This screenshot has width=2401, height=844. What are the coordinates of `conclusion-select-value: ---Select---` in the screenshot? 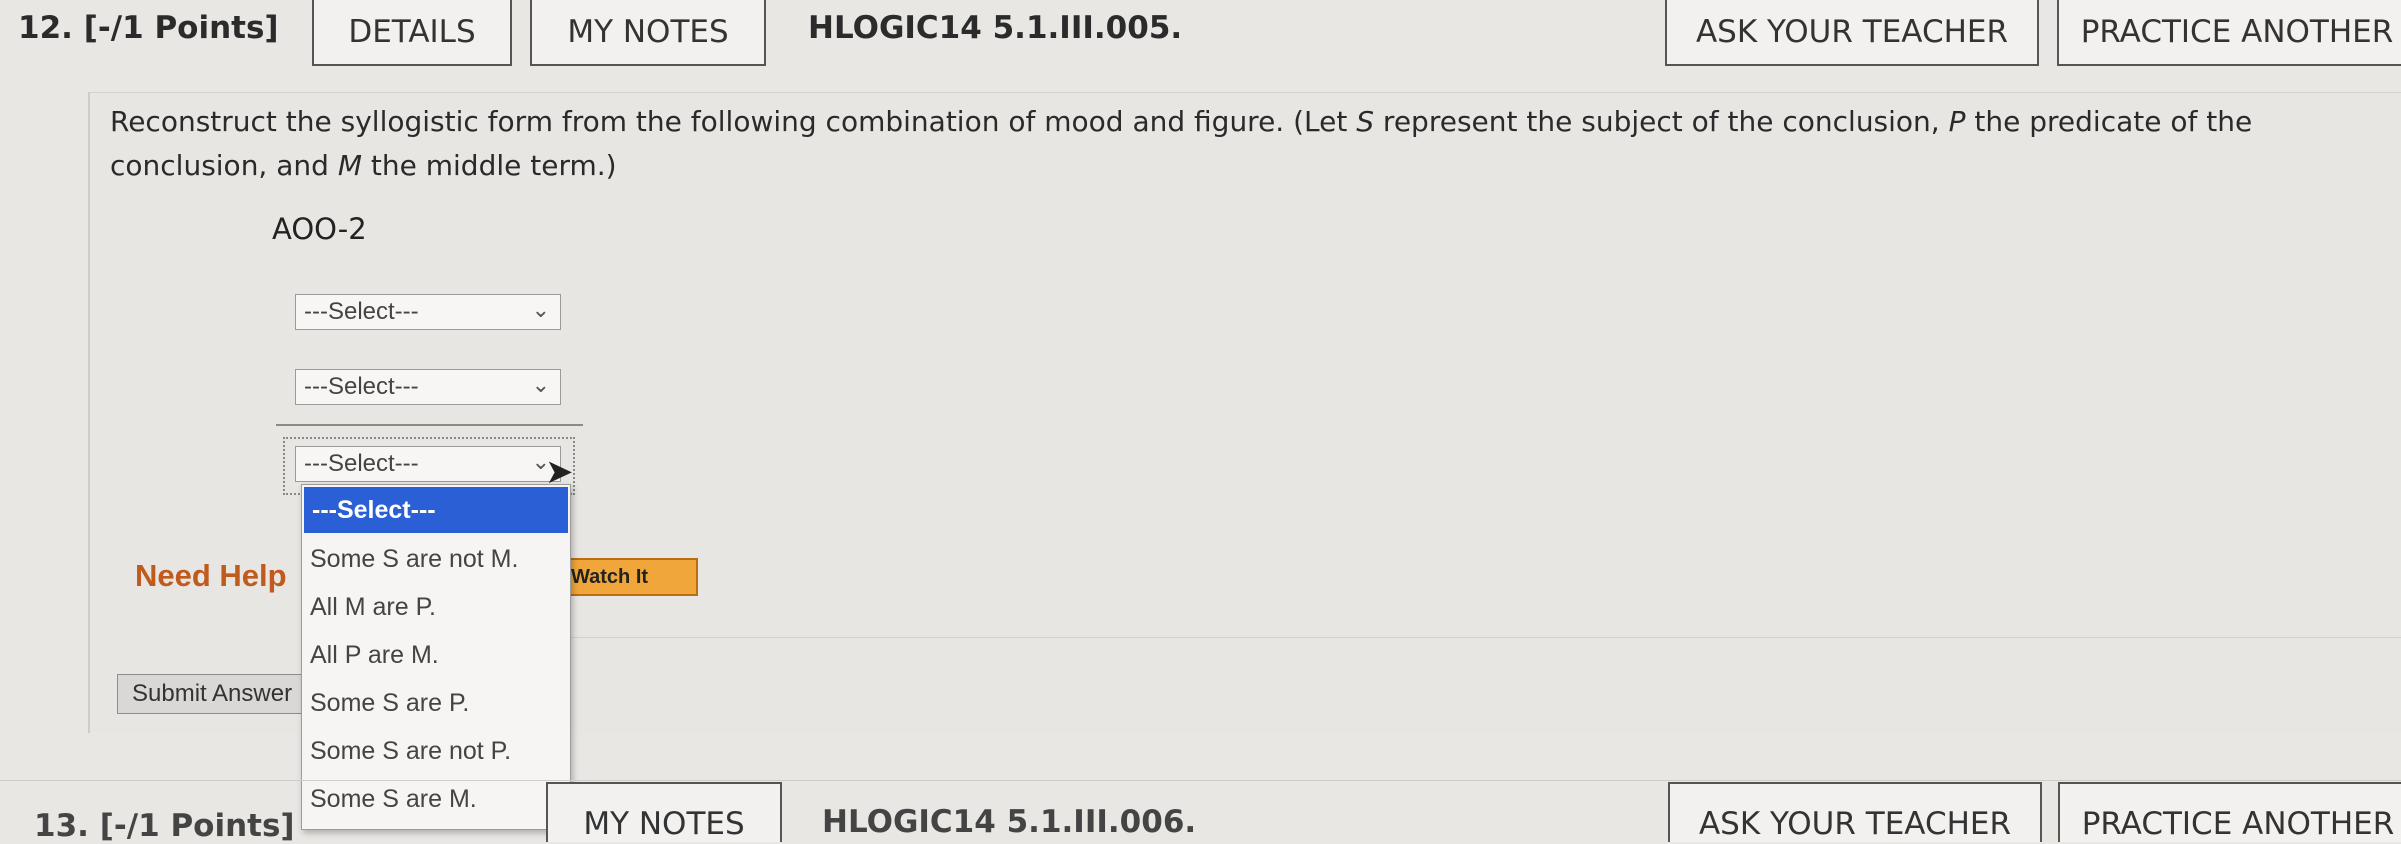 It's located at (361, 463).